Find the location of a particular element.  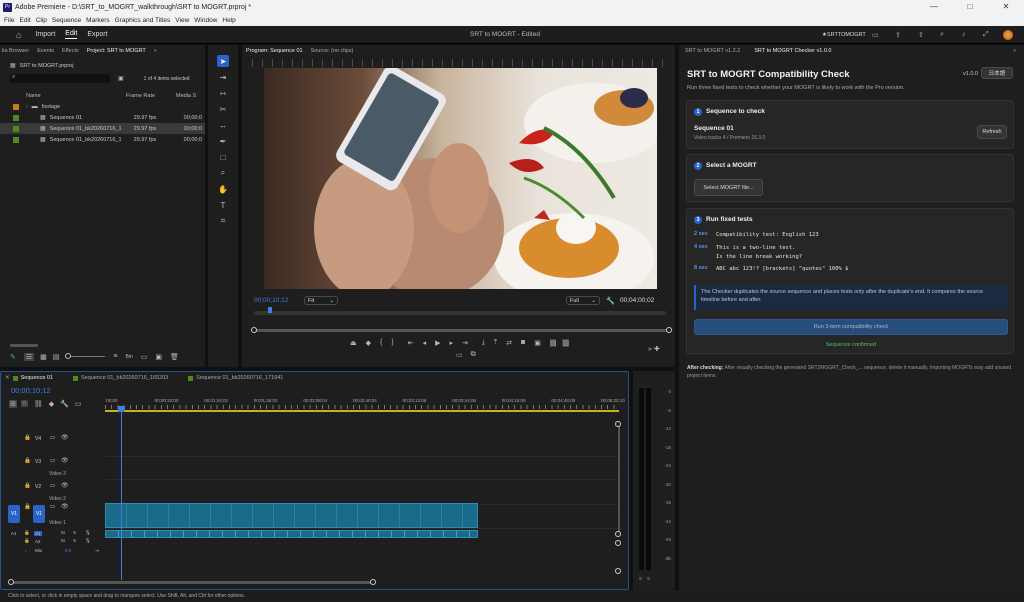

captions-icon: ▭ is located at coordinates (78, 404).